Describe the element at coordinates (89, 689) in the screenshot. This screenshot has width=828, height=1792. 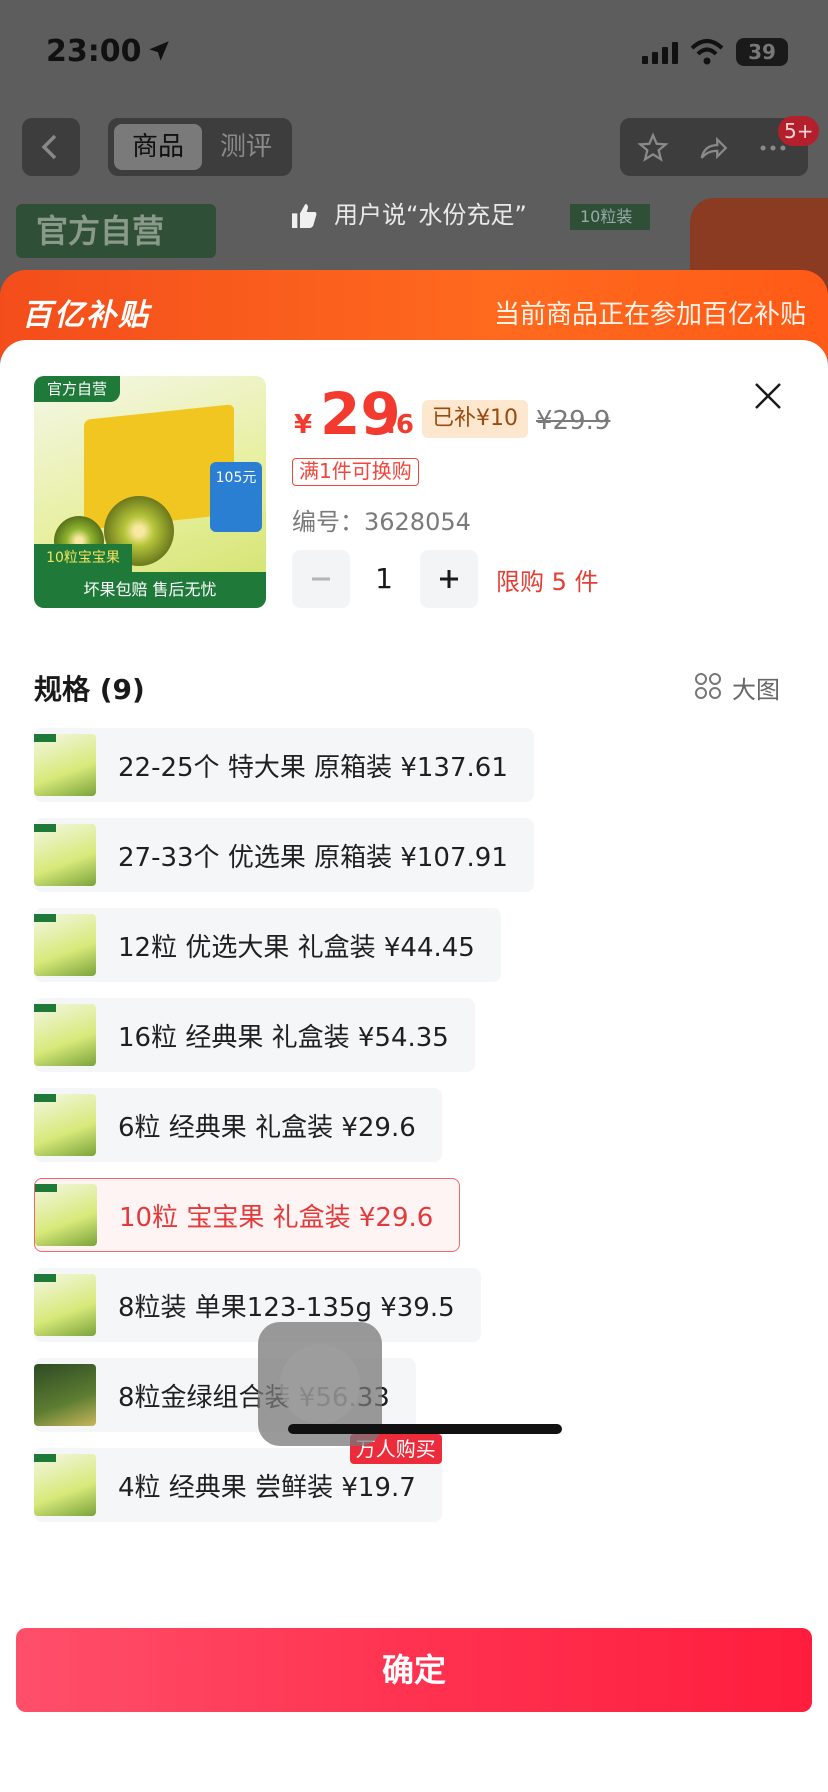
I see `spec-section-title: 规格 (9)` at that location.